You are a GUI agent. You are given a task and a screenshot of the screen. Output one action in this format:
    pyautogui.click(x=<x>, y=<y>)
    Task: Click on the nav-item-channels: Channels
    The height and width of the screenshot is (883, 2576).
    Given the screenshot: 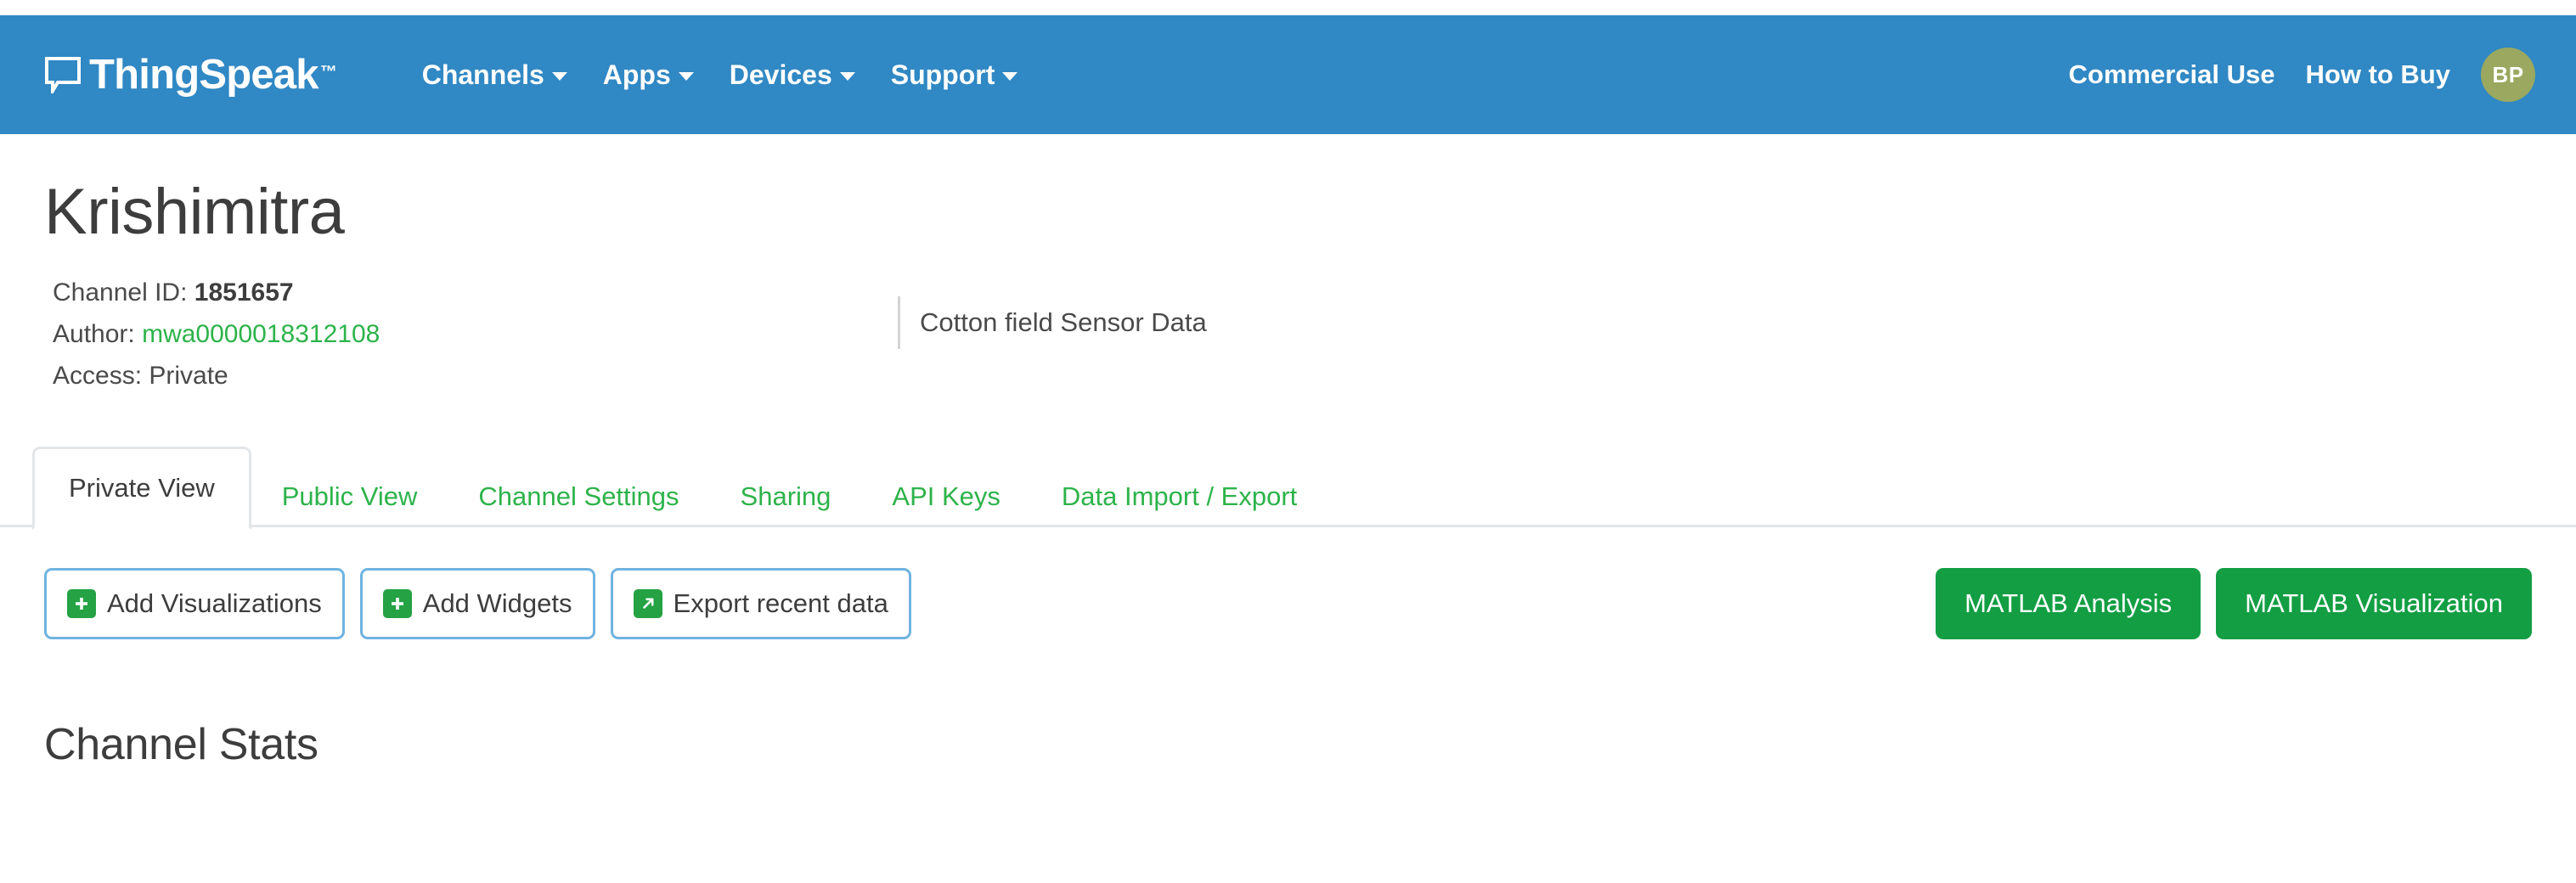 What is the action you would take?
    pyautogui.click(x=494, y=75)
    